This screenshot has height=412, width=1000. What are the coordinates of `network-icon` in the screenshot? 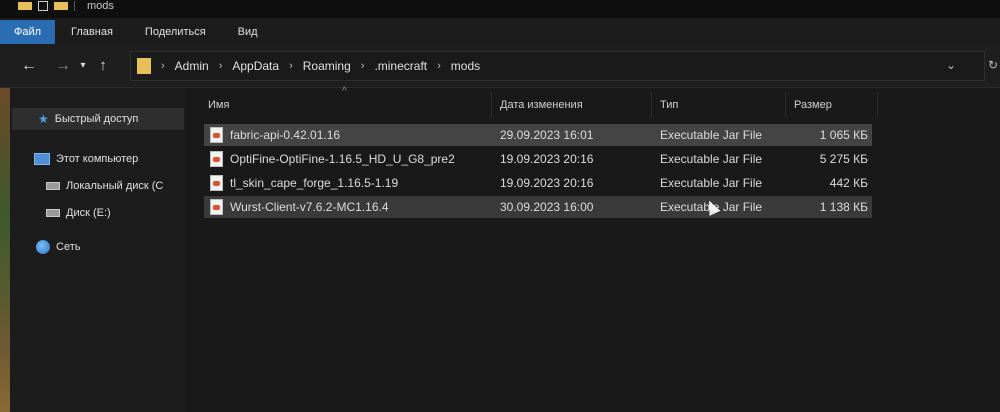 It's located at (43, 247).